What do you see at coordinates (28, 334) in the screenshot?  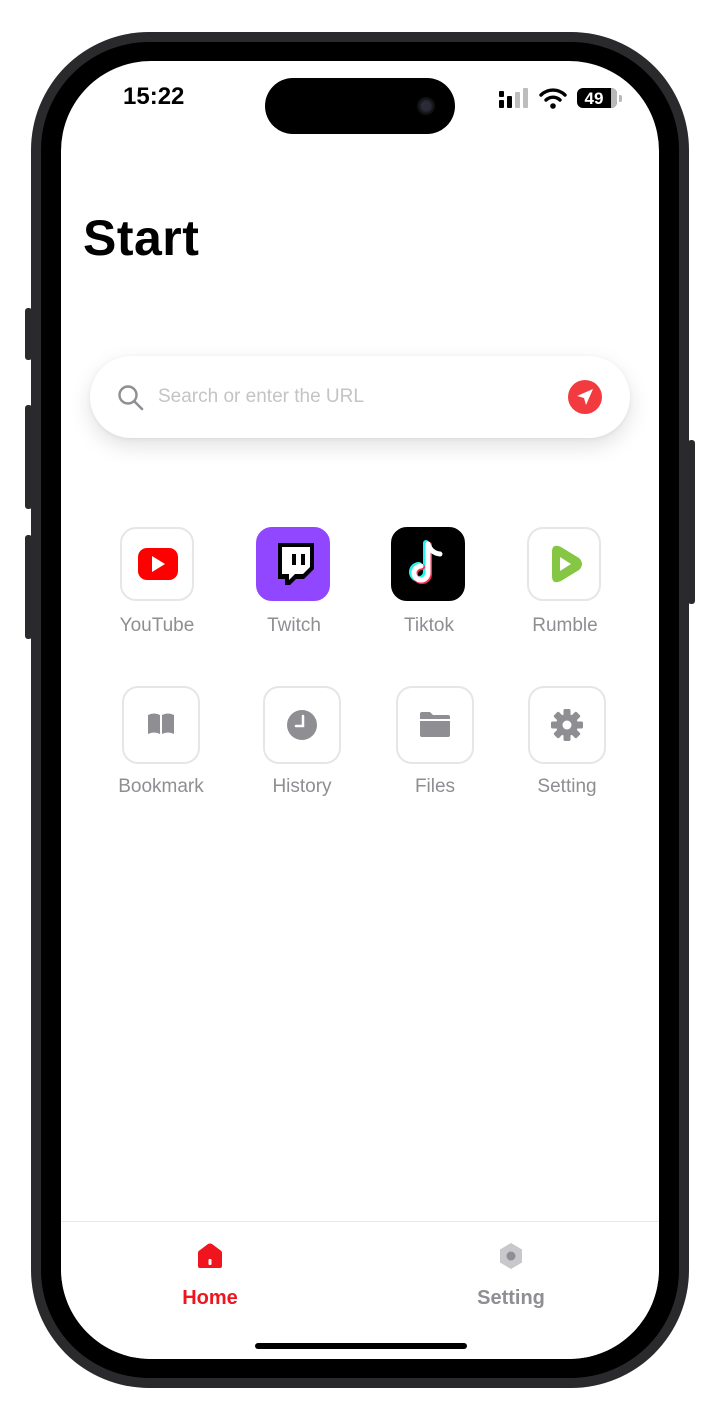 I see `action-button` at bounding box center [28, 334].